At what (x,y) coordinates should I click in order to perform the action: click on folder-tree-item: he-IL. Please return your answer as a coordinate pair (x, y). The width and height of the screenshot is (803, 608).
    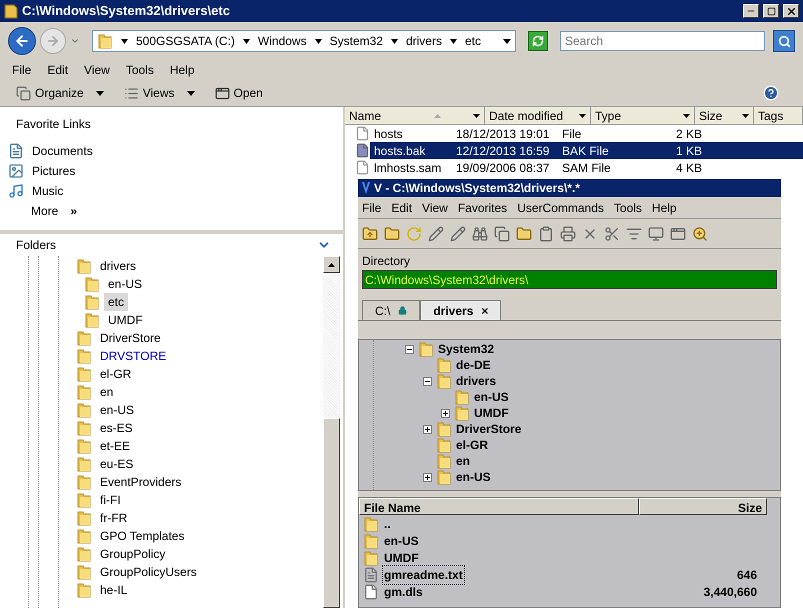
    Looking at the image, I should click on (114, 590).